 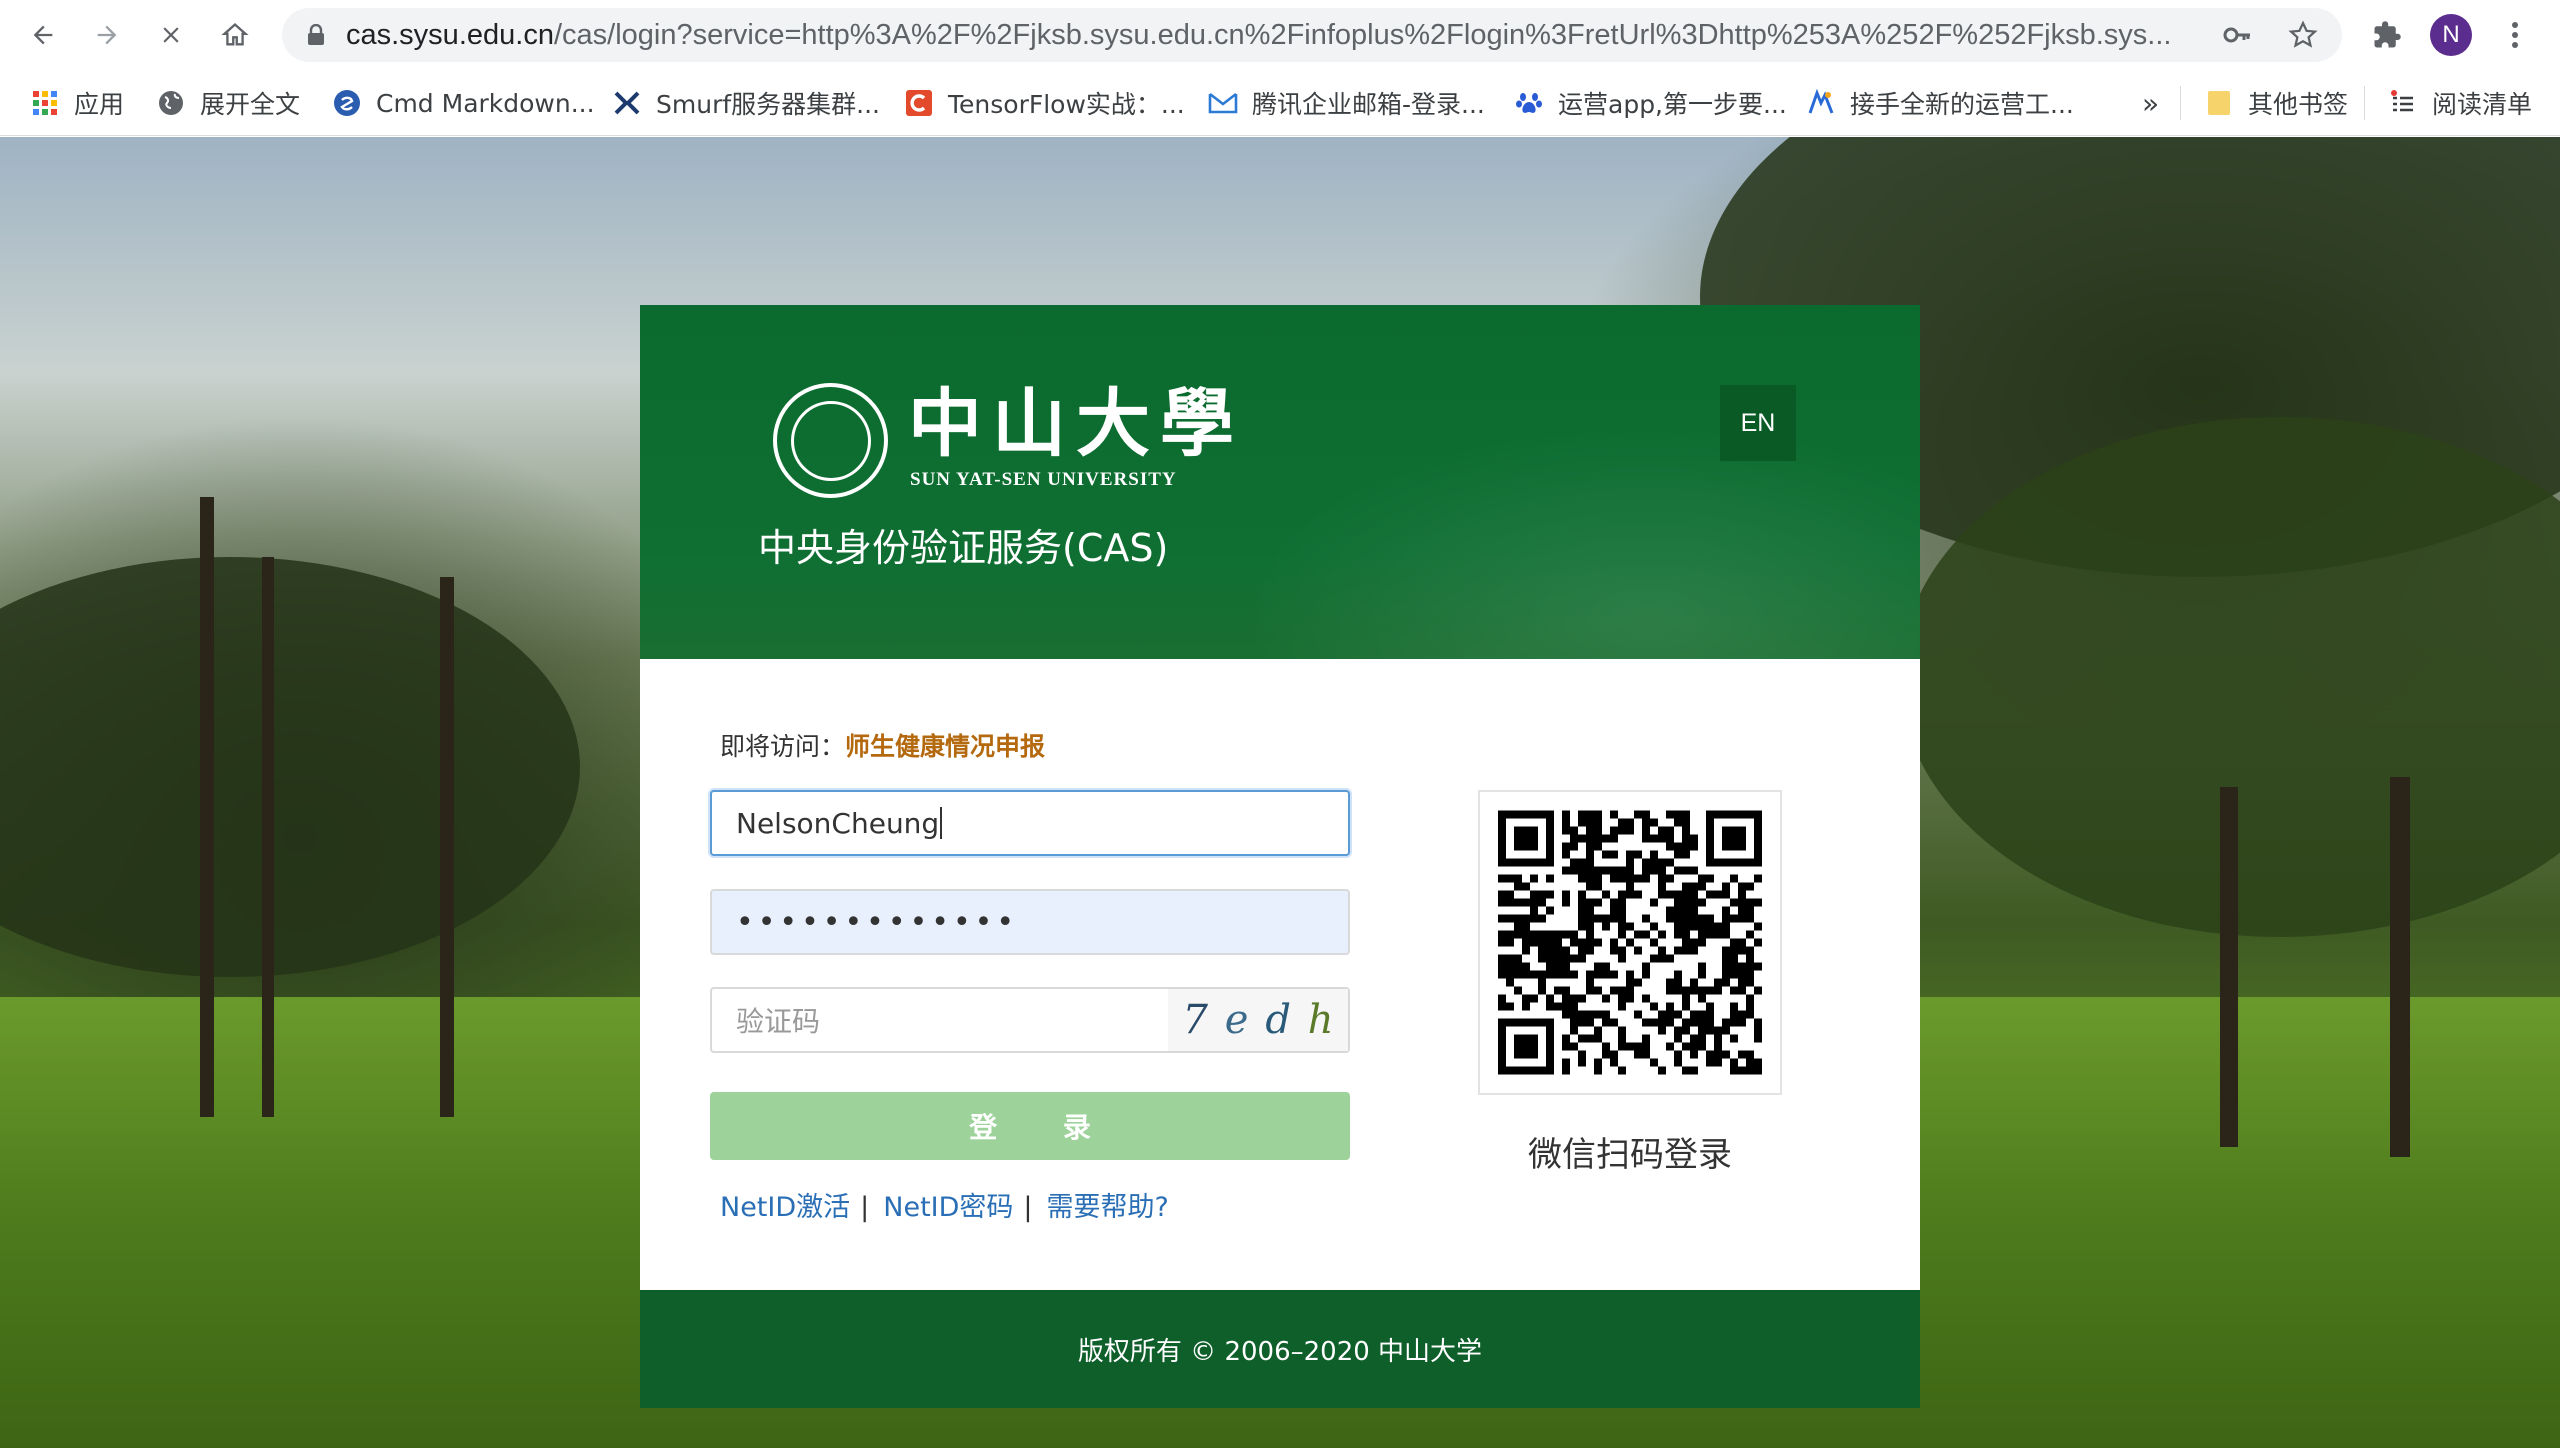 I want to click on visit-notice: 即将访问：师生健康情况申报, so click(x=882, y=745).